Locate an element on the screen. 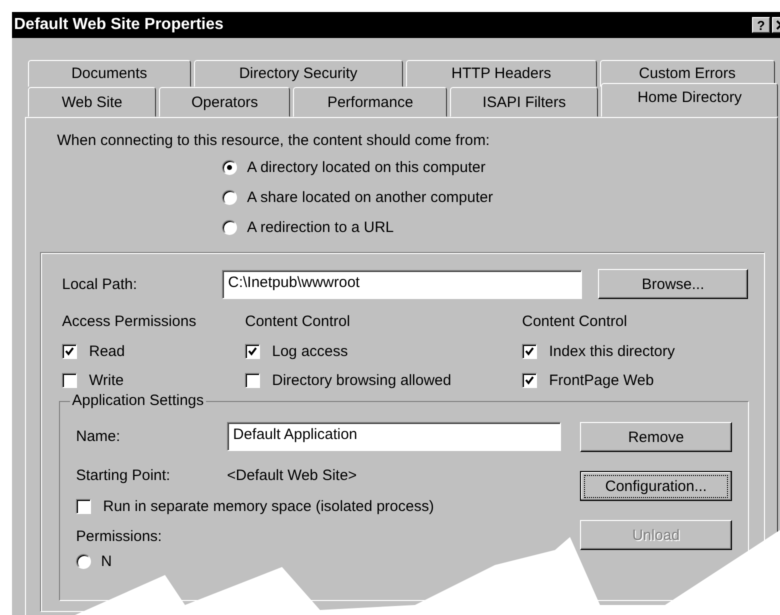 Image resolution: width=780 pixels, height=615 pixels. tab: HTTP Headers is located at coordinates (501, 73).